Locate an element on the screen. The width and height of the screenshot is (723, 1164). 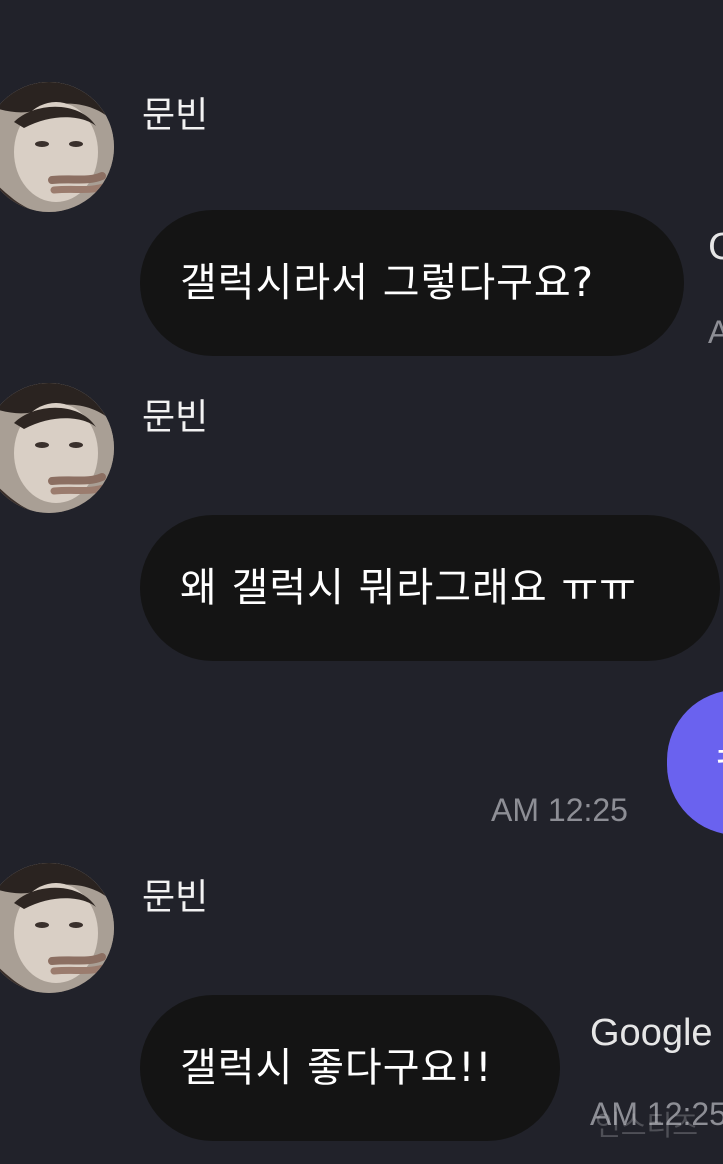
message-timestamp: AM 12:25 is located at coordinates (559, 810).